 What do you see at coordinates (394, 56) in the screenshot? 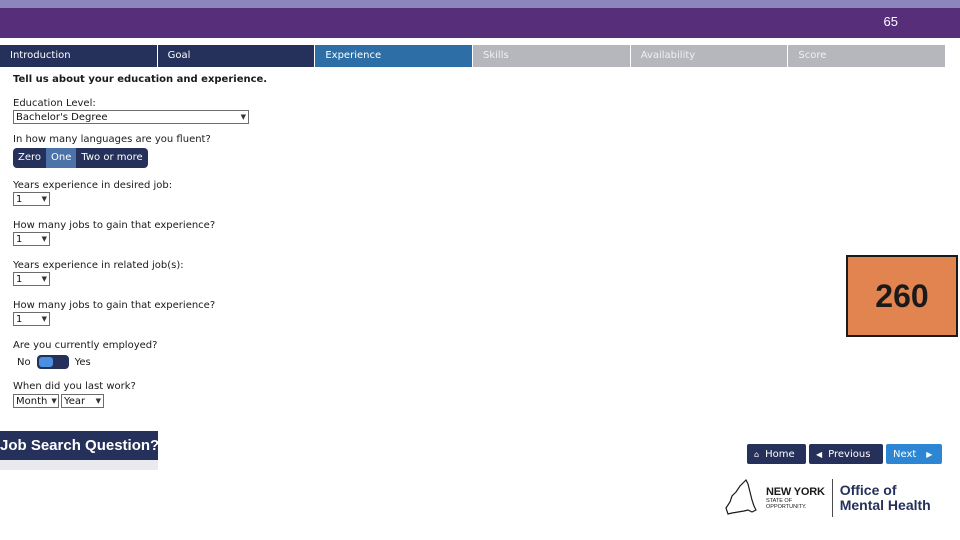
I see `tab-experience: Experience` at bounding box center [394, 56].